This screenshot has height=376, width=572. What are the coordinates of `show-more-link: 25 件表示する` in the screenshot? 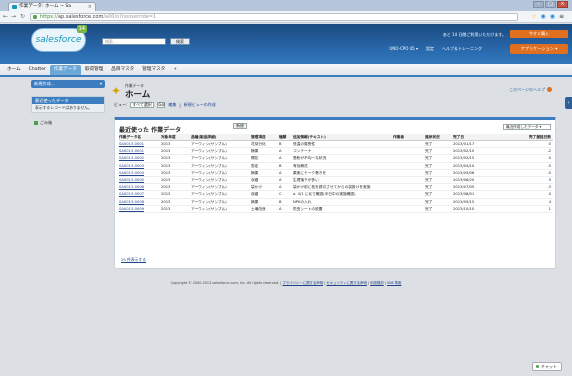 It's located at (133, 260).